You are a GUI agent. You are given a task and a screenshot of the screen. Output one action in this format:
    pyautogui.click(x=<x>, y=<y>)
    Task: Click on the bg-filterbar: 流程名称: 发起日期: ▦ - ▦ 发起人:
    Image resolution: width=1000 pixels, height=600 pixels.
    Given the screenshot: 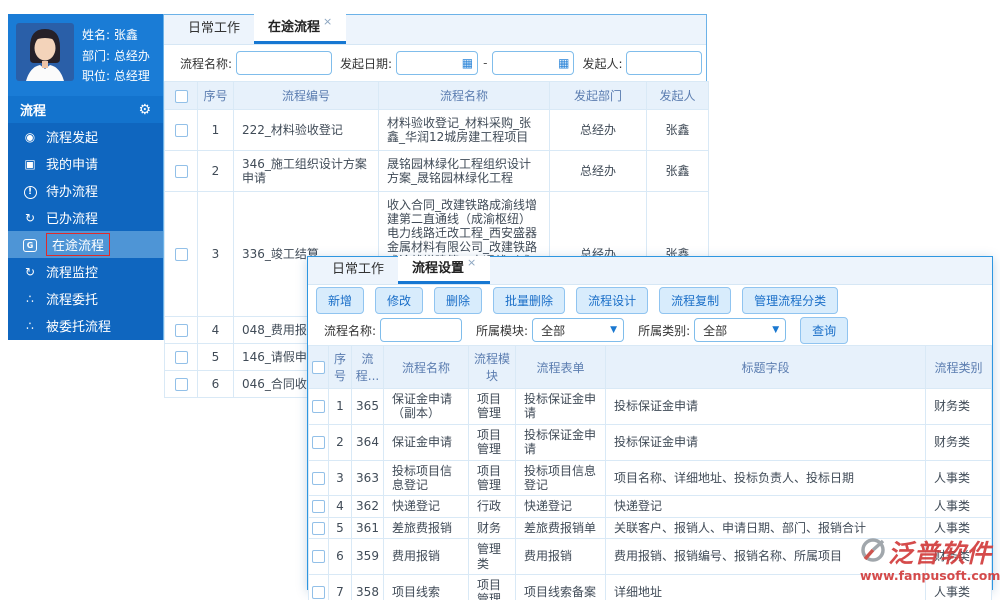 What is the action you would take?
    pyautogui.click(x=435, y=63)
    